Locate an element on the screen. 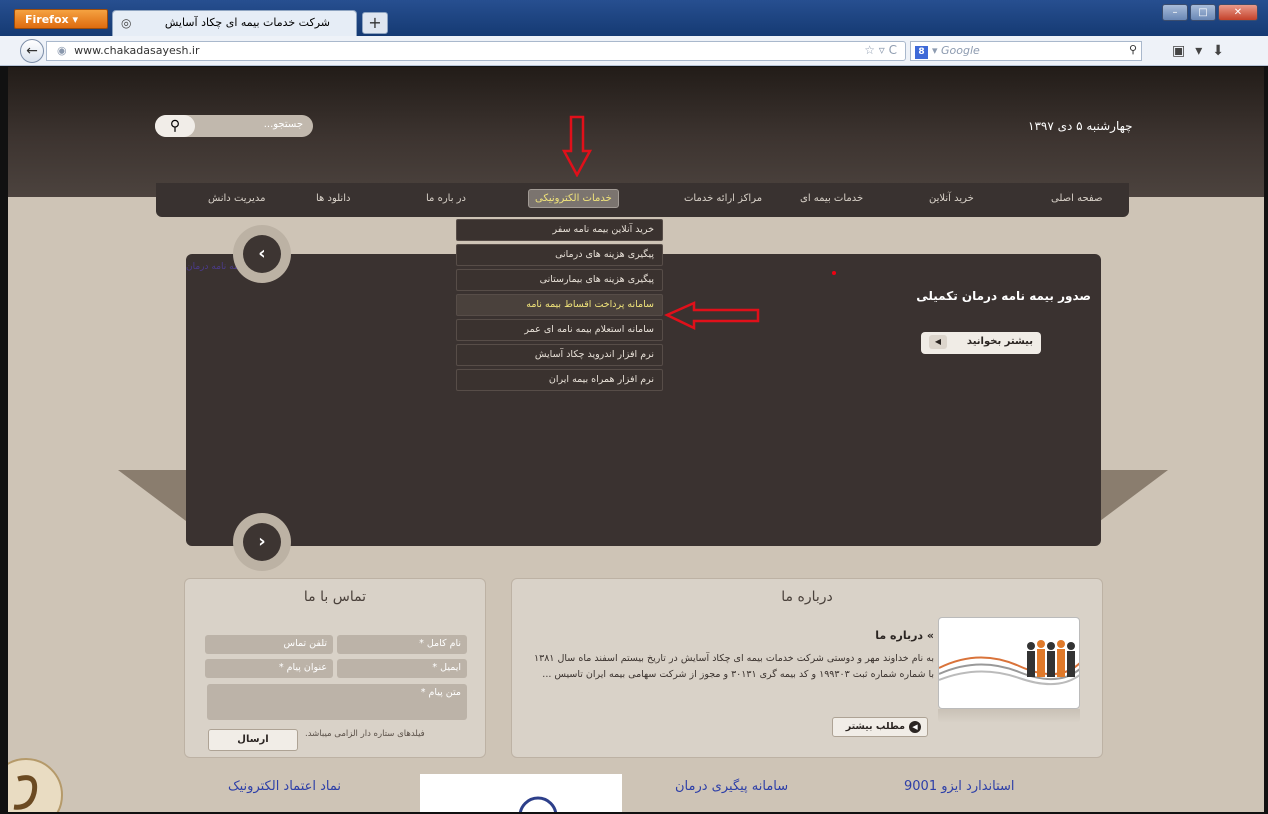 The width and height of the screenshot is (1268, 814). chevron-right-icon: › is located at coordinates (262, 542).